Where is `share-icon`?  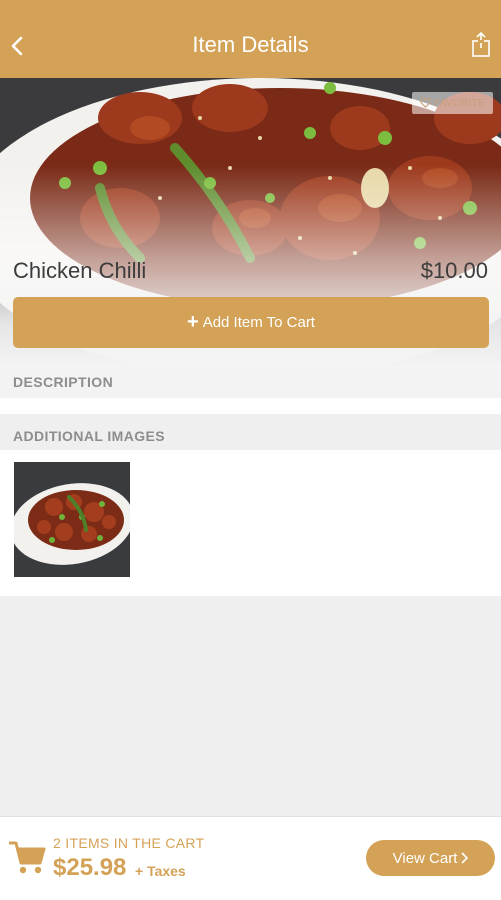
share-icon is located at coordinates (481, 44).